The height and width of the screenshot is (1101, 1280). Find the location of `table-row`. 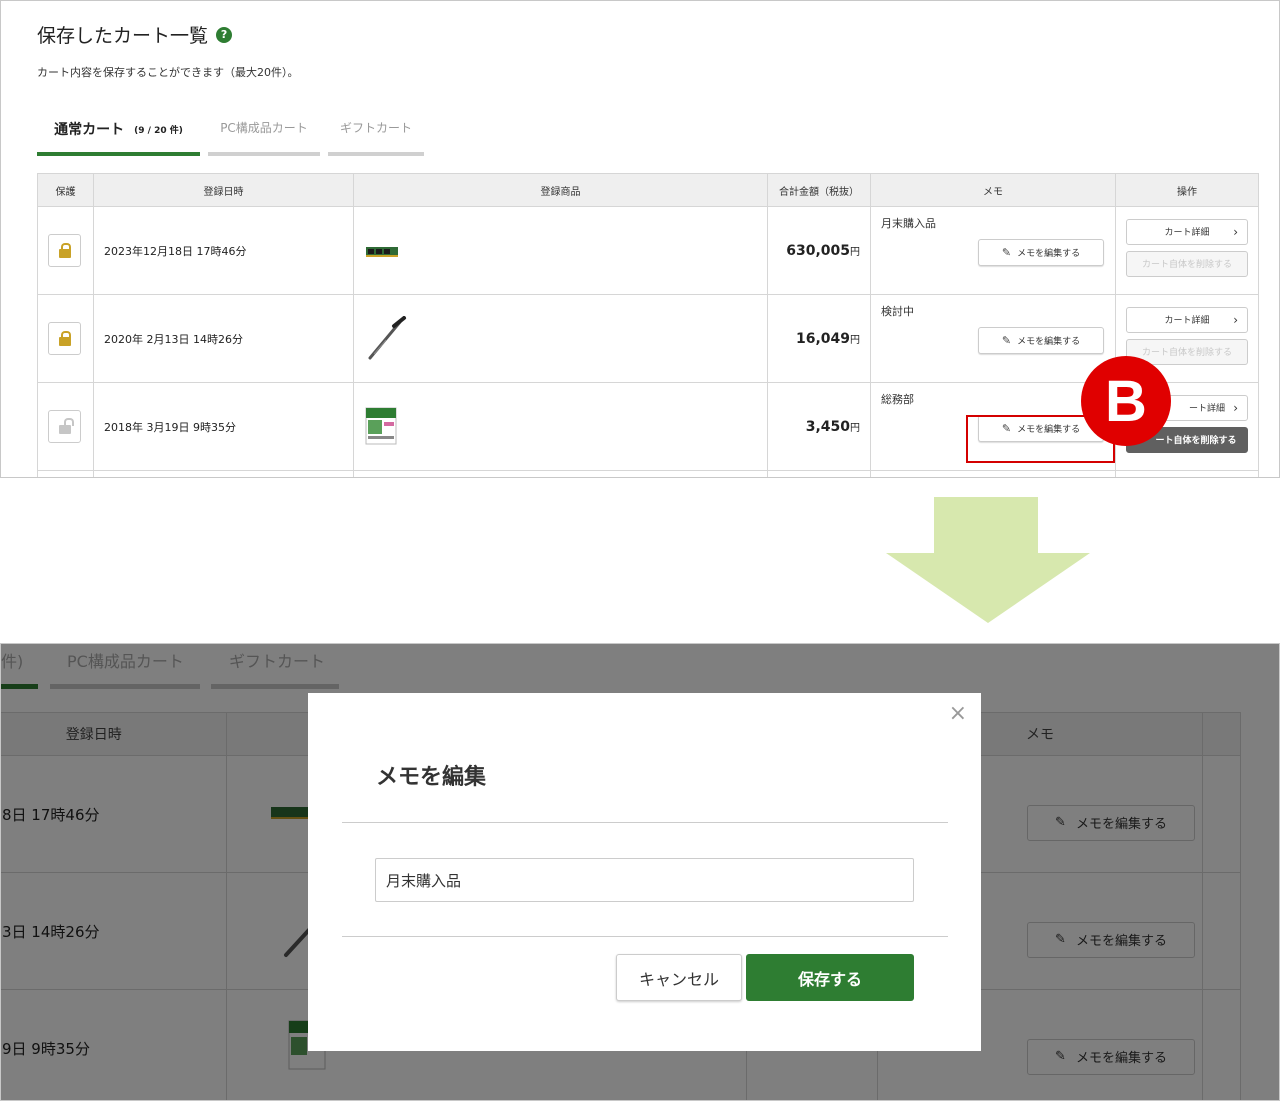

table-row is located at coordinates (648, 473).